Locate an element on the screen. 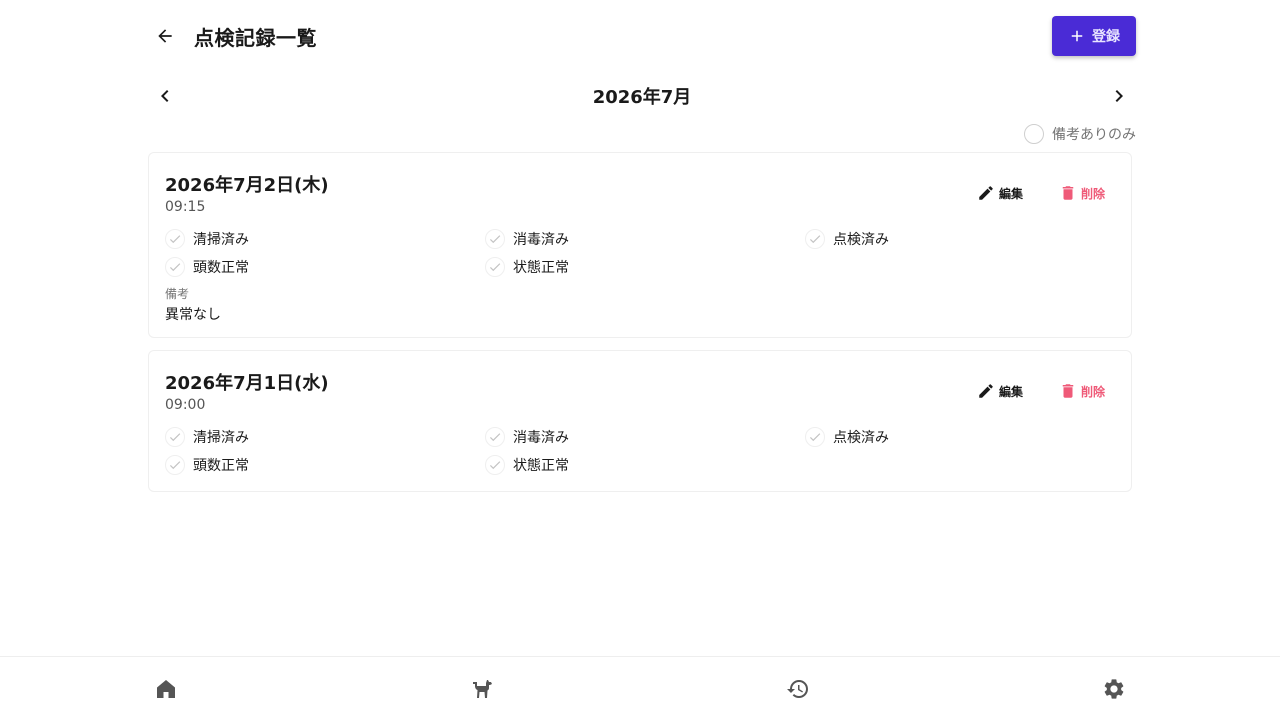 The height and width of the screenshot is (720, 1280). chevron-left-icon is located at coordinates (165, 96).